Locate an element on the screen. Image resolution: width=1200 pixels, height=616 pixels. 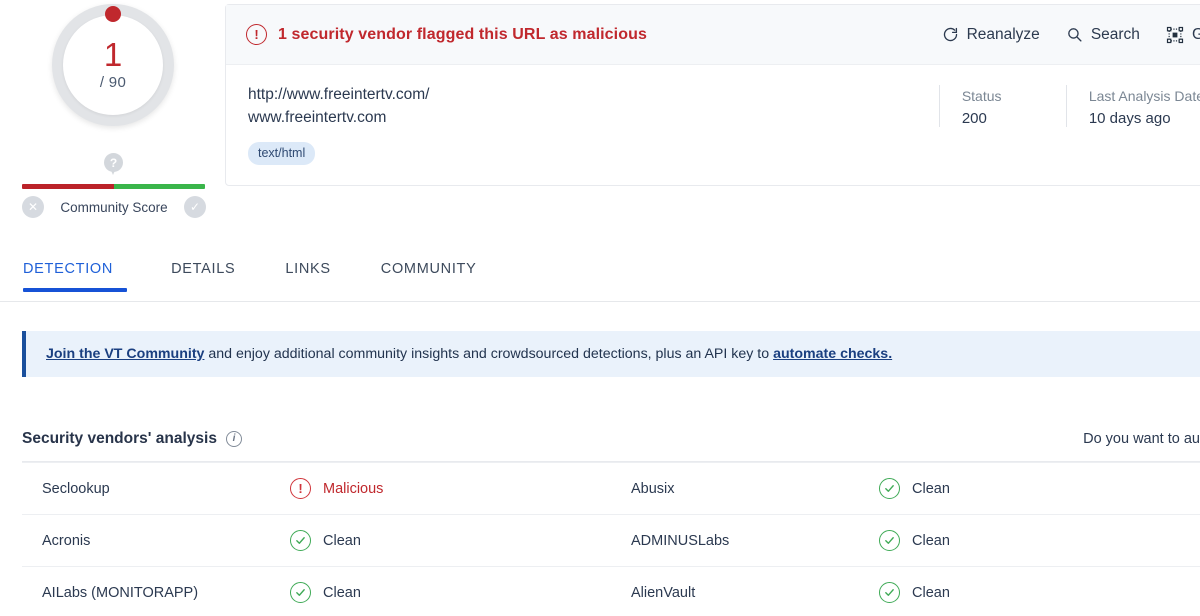
pin-question-mark: ? is located at coordinates (113, 162).